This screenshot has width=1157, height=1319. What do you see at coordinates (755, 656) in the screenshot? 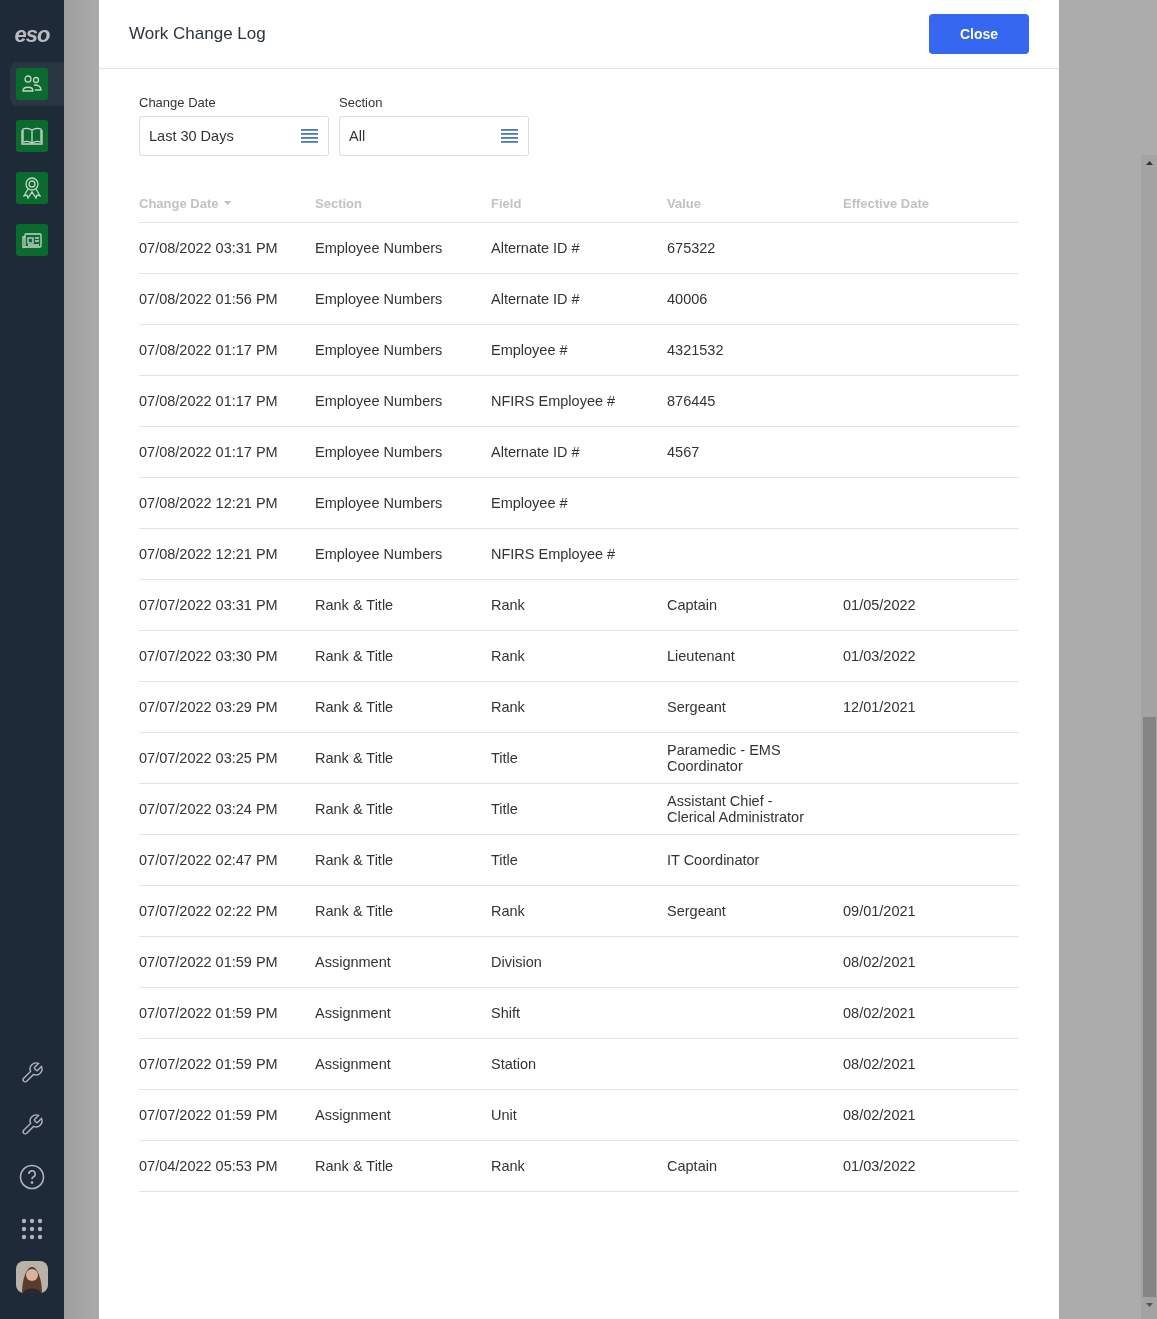
I see `table-cell: Lieutenant` at bounding box center [755, 656].